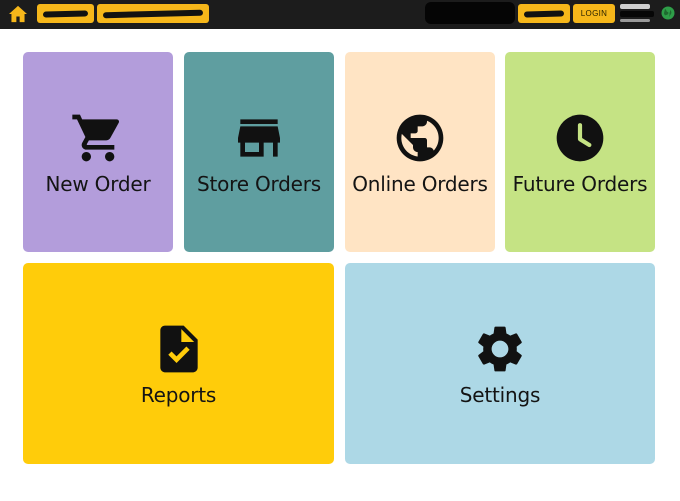  Describe the element at coordinates (594, 13) in the screenshot. I see `login-button: LOGIN` at that location.